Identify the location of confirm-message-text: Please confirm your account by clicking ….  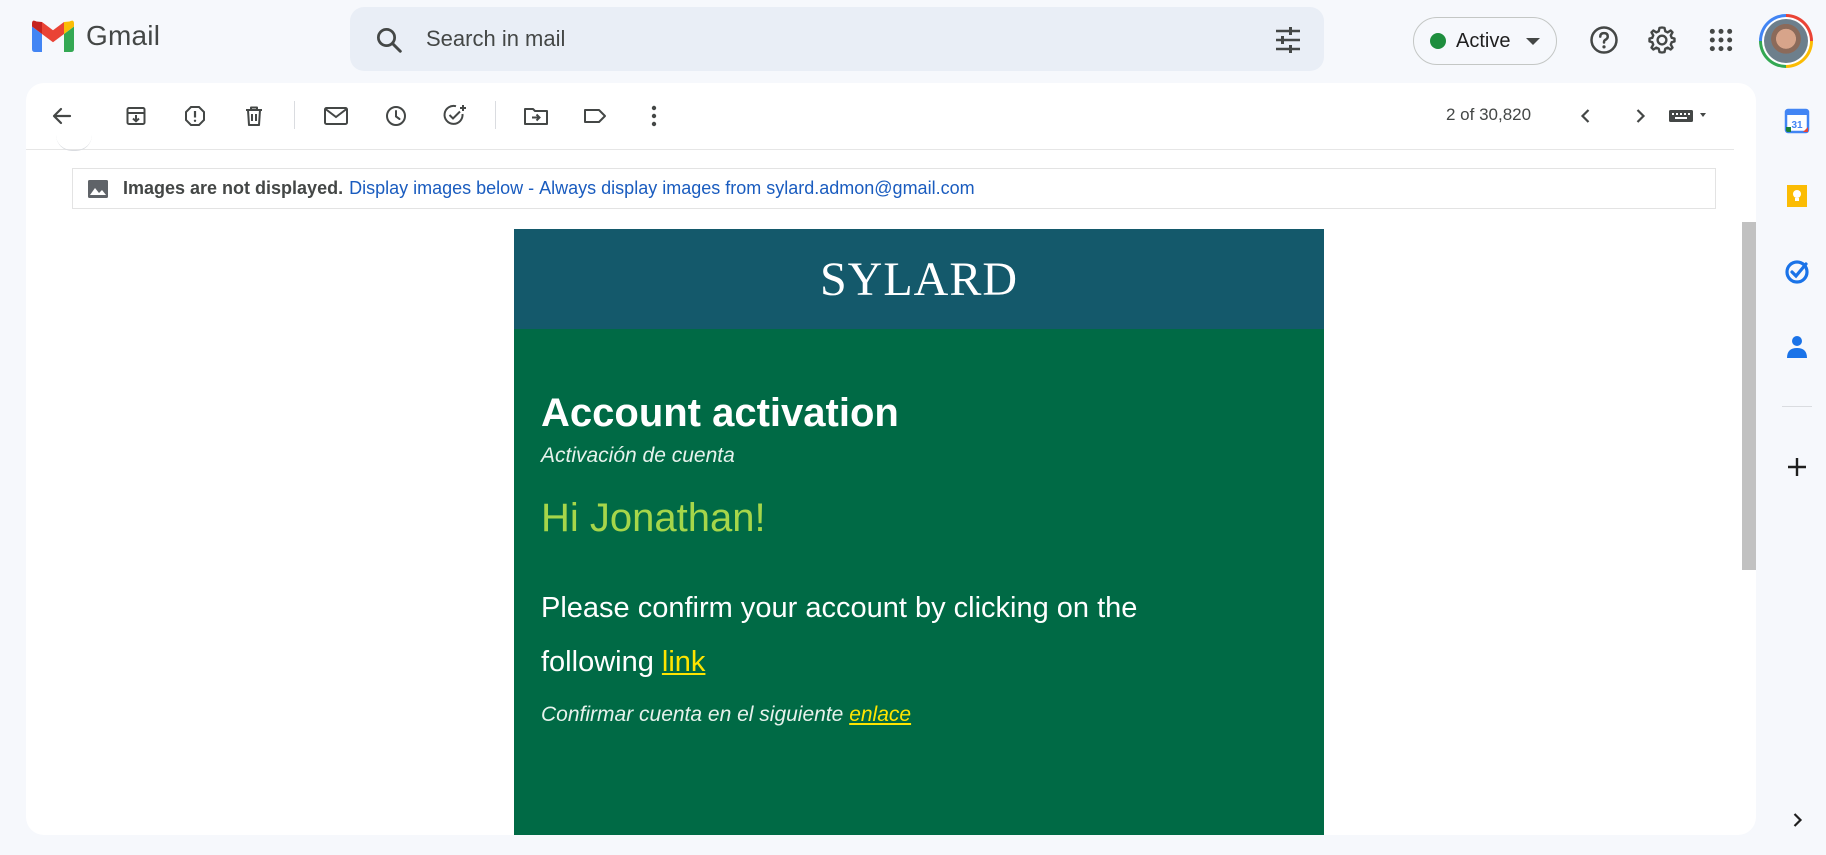
(839, 635).